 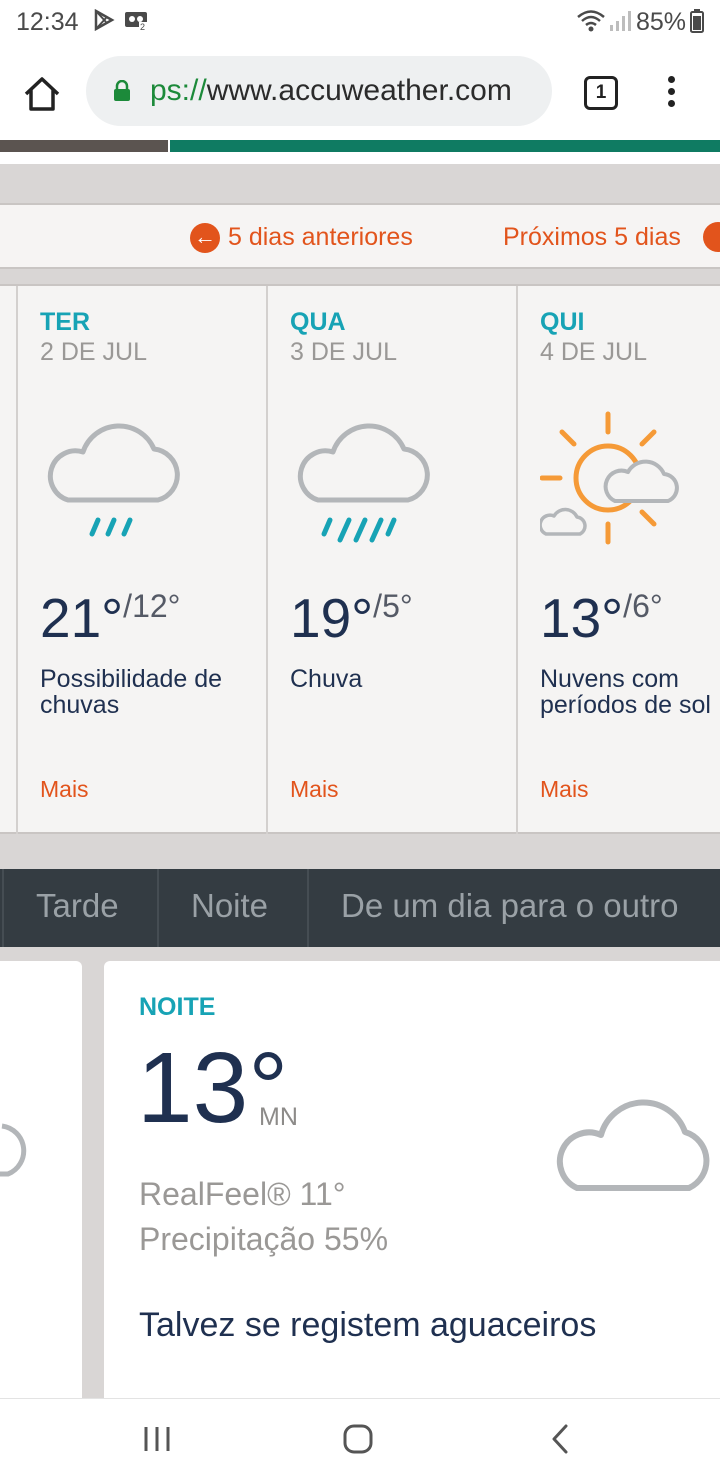 I want to click on home-icon, so click(x=42, y=94).